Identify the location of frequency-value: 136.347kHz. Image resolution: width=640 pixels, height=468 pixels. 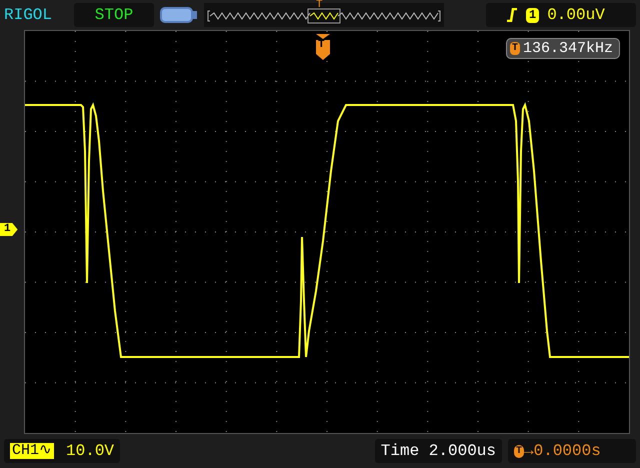
(567, 48).